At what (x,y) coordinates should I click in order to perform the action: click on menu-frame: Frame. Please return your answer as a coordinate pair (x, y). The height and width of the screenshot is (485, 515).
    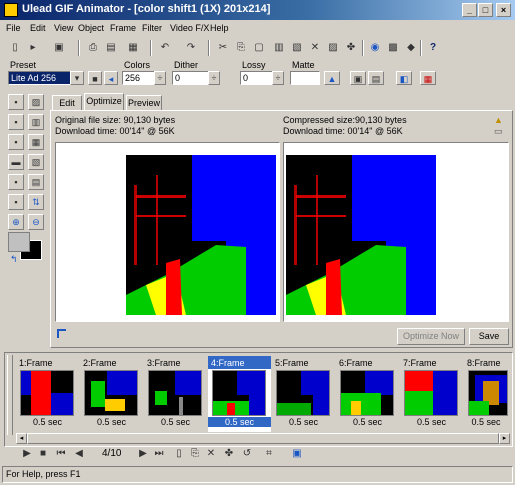
    Looking at the image, I should click on (123, 28).